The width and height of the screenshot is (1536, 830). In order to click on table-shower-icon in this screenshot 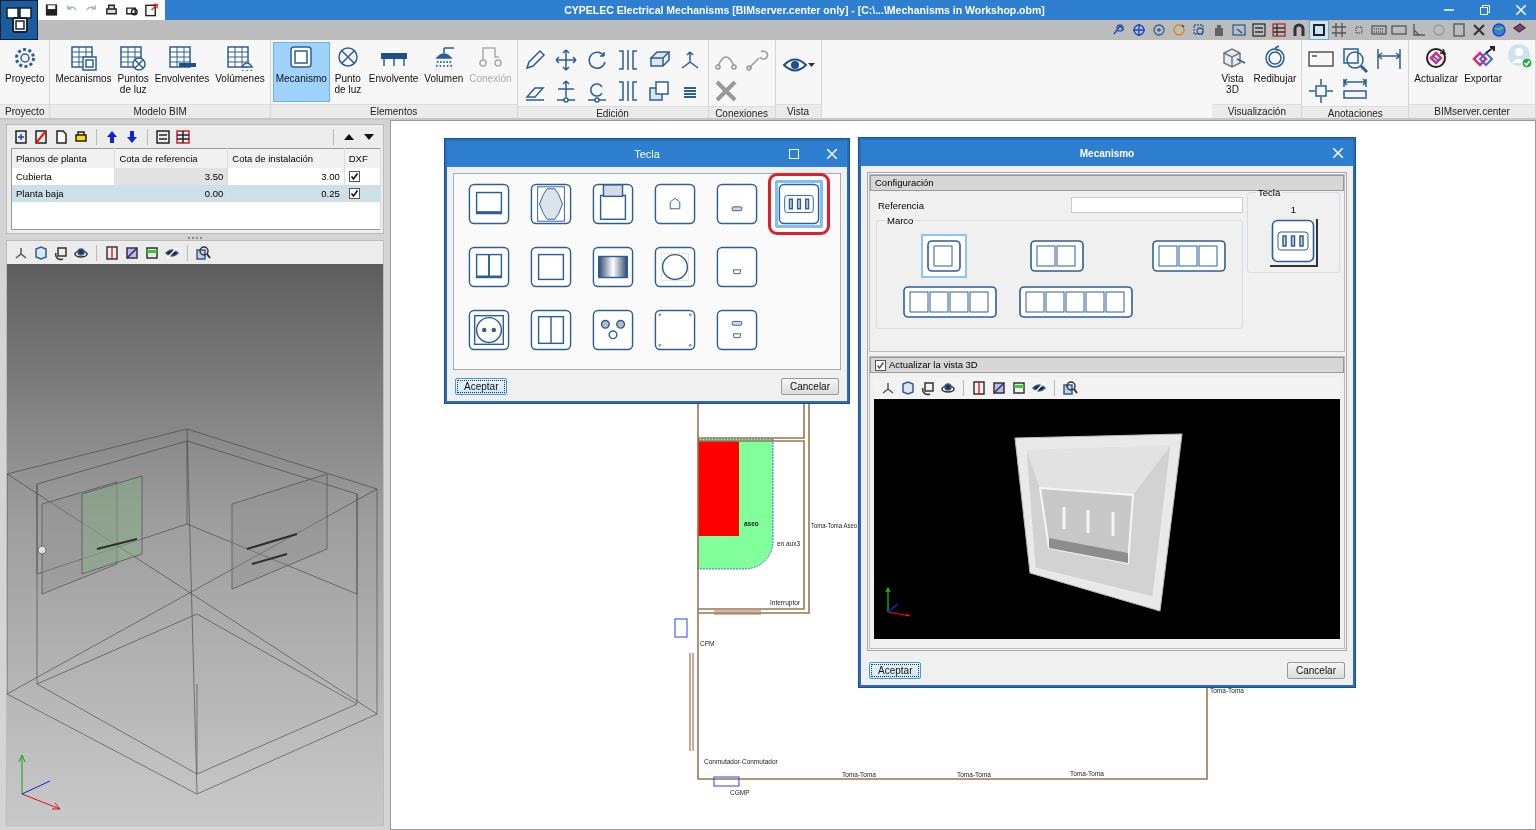, I will do `click(239, 58)`.